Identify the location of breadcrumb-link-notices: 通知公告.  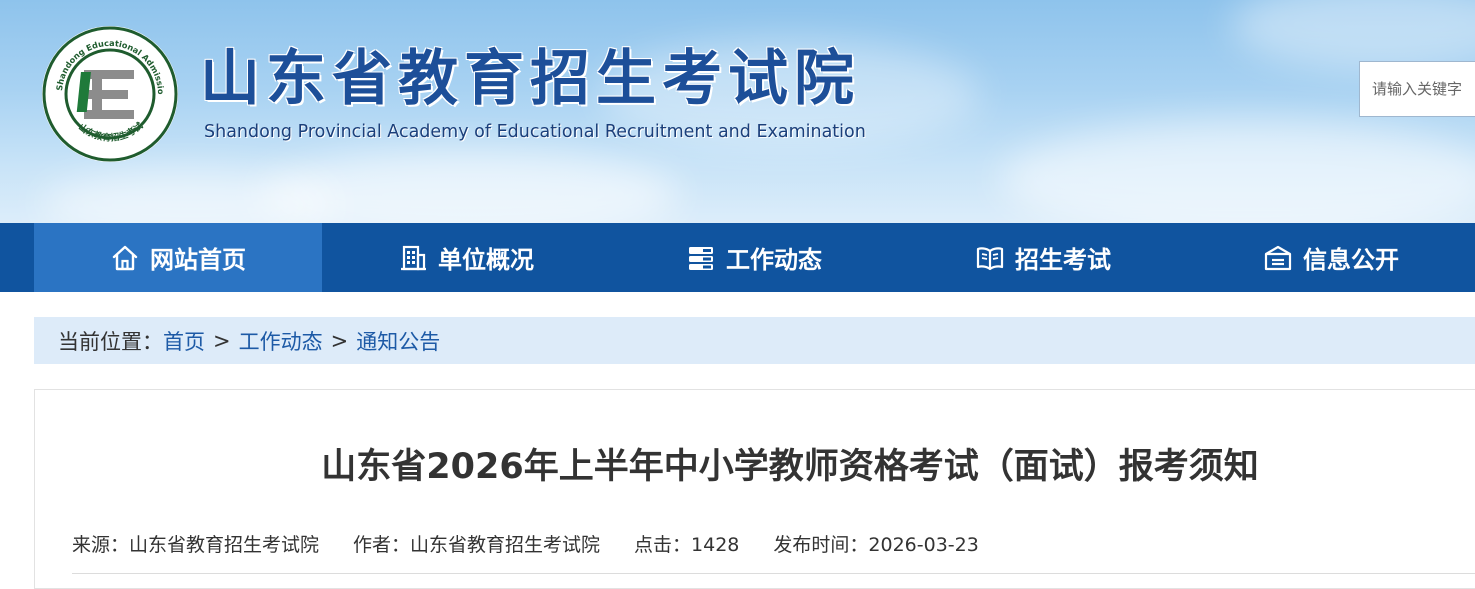
(398, 341).